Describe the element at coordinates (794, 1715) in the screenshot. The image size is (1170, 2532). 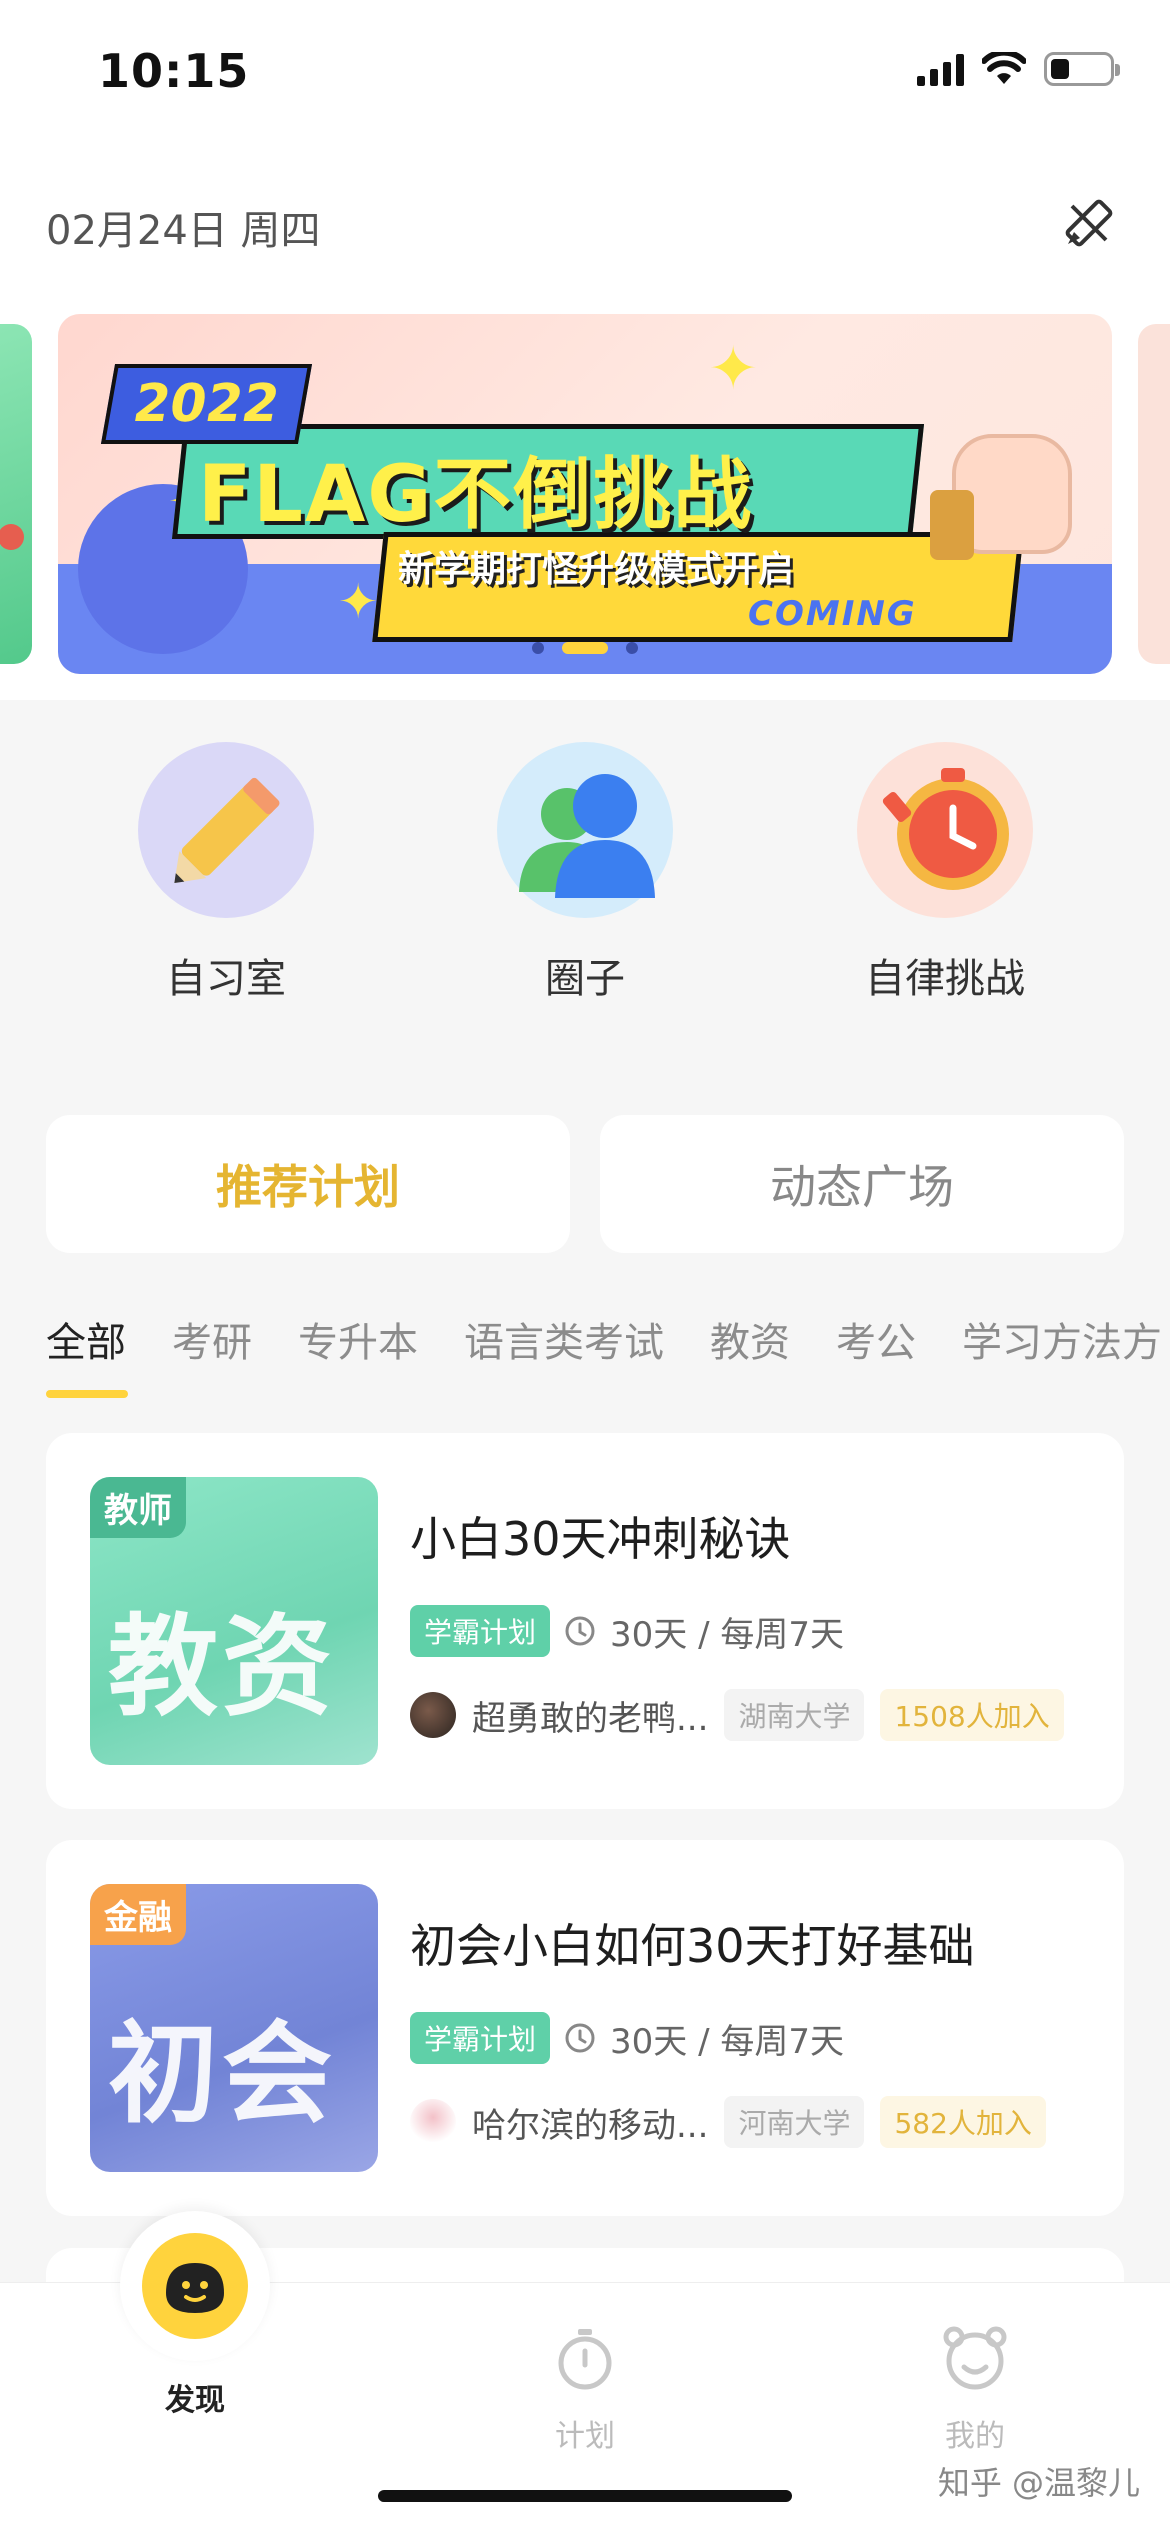
I see `school-chip: 湖南大学` at that location.